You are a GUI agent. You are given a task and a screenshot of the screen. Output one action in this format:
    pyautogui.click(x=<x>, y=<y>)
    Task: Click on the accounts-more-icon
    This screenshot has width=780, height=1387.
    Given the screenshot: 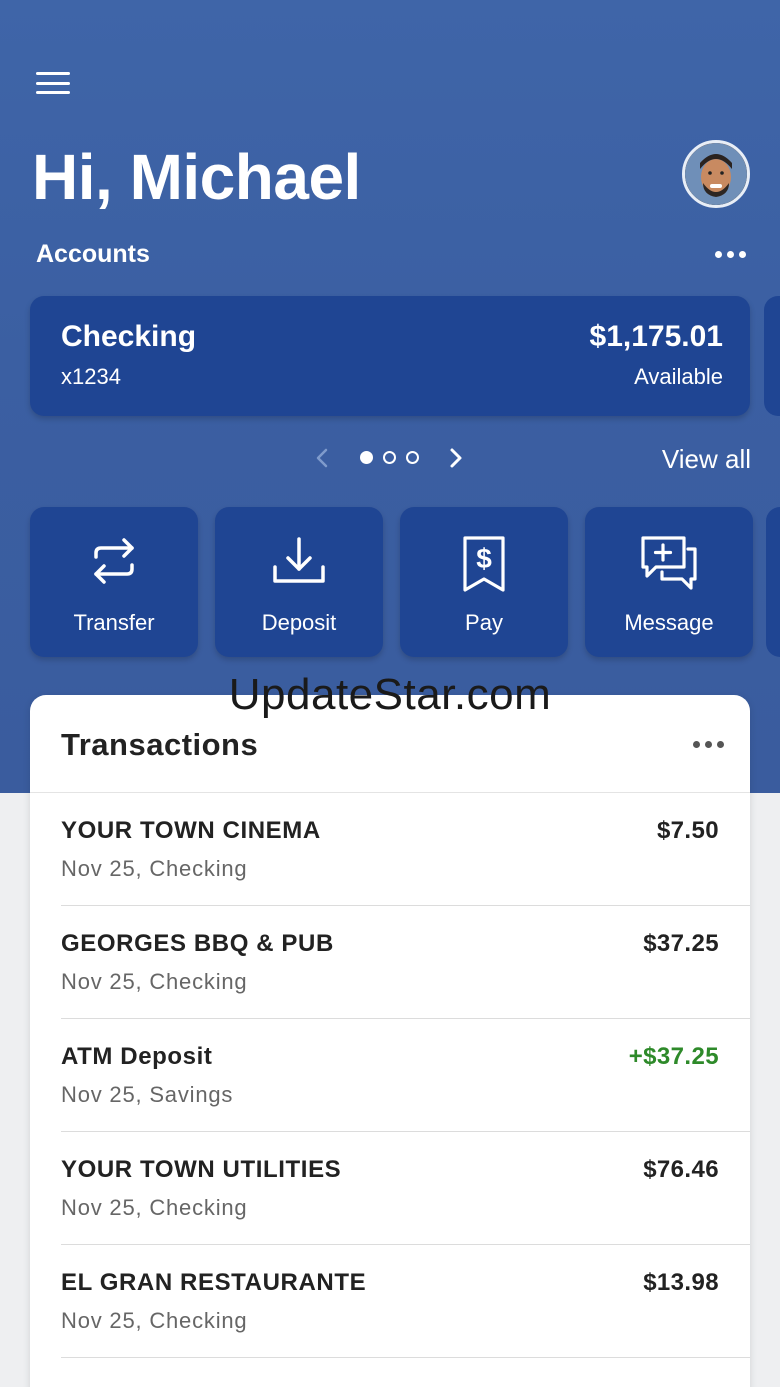 What is the action you would take?
    pyautogui.click(x=730, y=254)
    